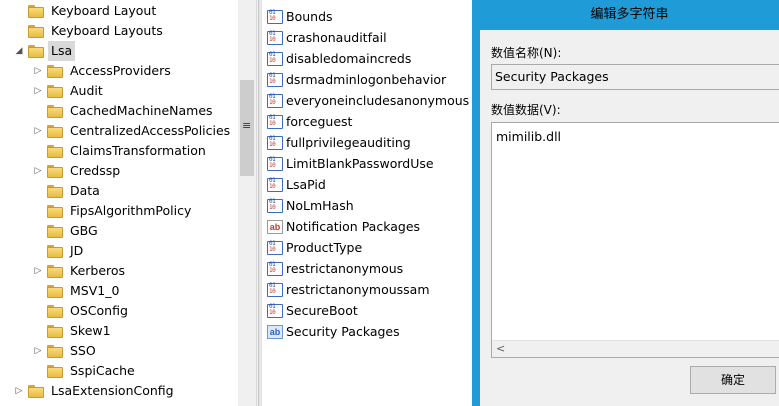 The image size is (779, 406). What do you see at coordinates (113, 211) in the screenshot?
I see `tree-item: FipsAlgorithmPolicy` at bounding box center [113, 211].